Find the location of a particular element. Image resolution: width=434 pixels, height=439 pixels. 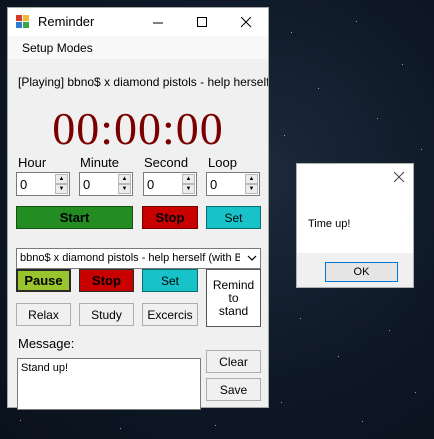

music-set-button: Set is located at coordinates (170, 280).